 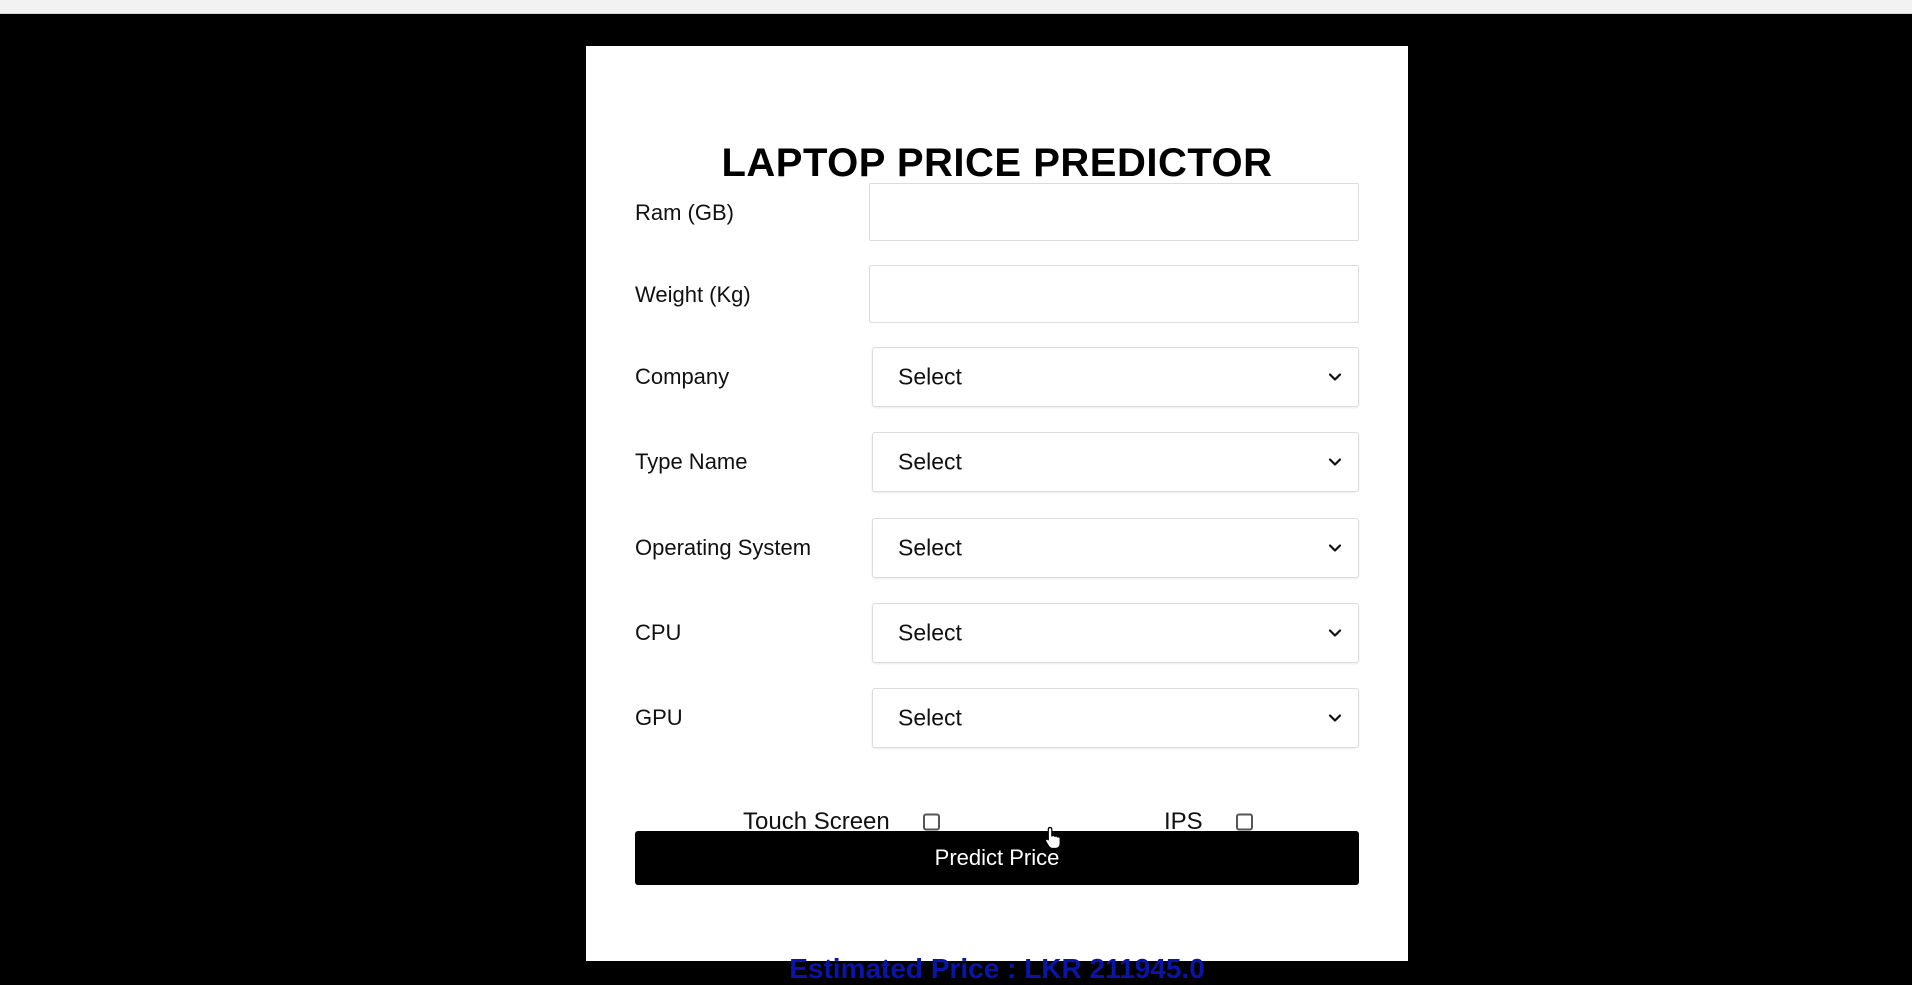 What do you see at coordinates (1115, 548) in the screenshot?
I see `operating-system-select: Select` at bounding box center [1115, 548].